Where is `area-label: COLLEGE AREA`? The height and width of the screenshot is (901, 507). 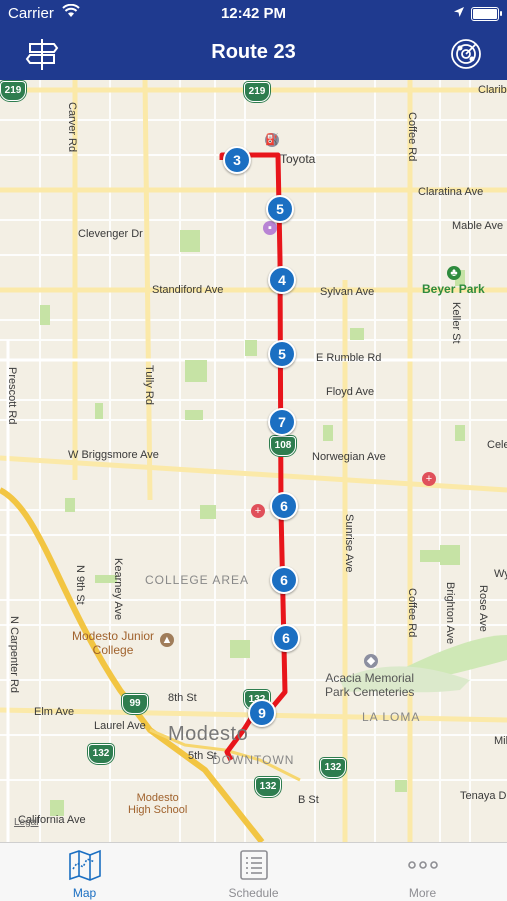
area-label: COLLEGE AREA is located at coordinates (197, 580).